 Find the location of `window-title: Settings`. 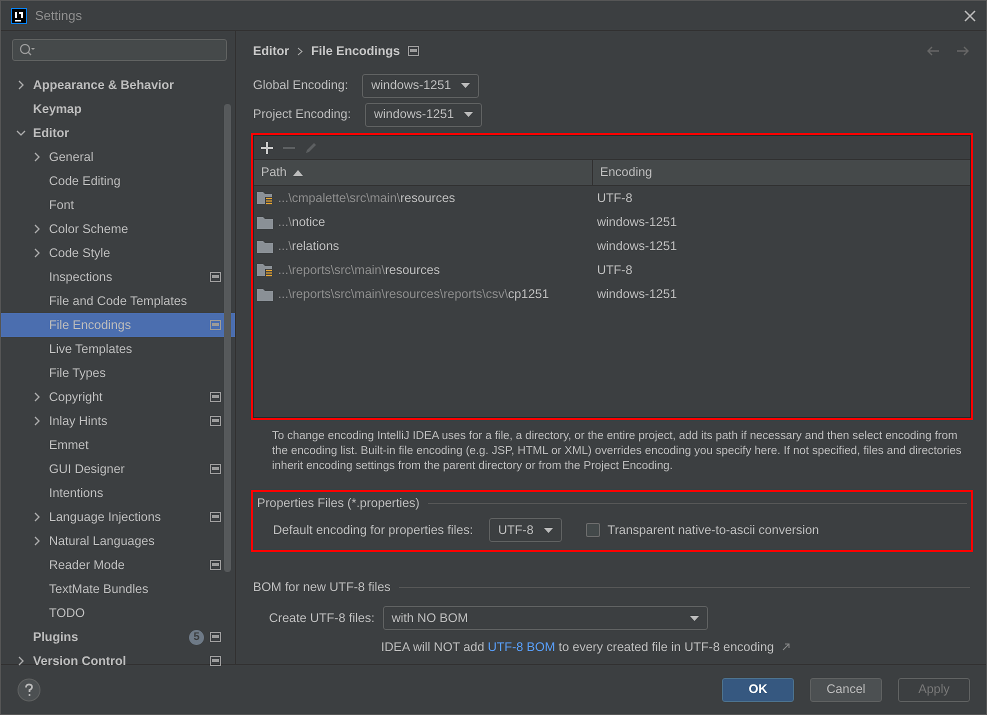

window-title: Settings is located at coordinates (58, 15).